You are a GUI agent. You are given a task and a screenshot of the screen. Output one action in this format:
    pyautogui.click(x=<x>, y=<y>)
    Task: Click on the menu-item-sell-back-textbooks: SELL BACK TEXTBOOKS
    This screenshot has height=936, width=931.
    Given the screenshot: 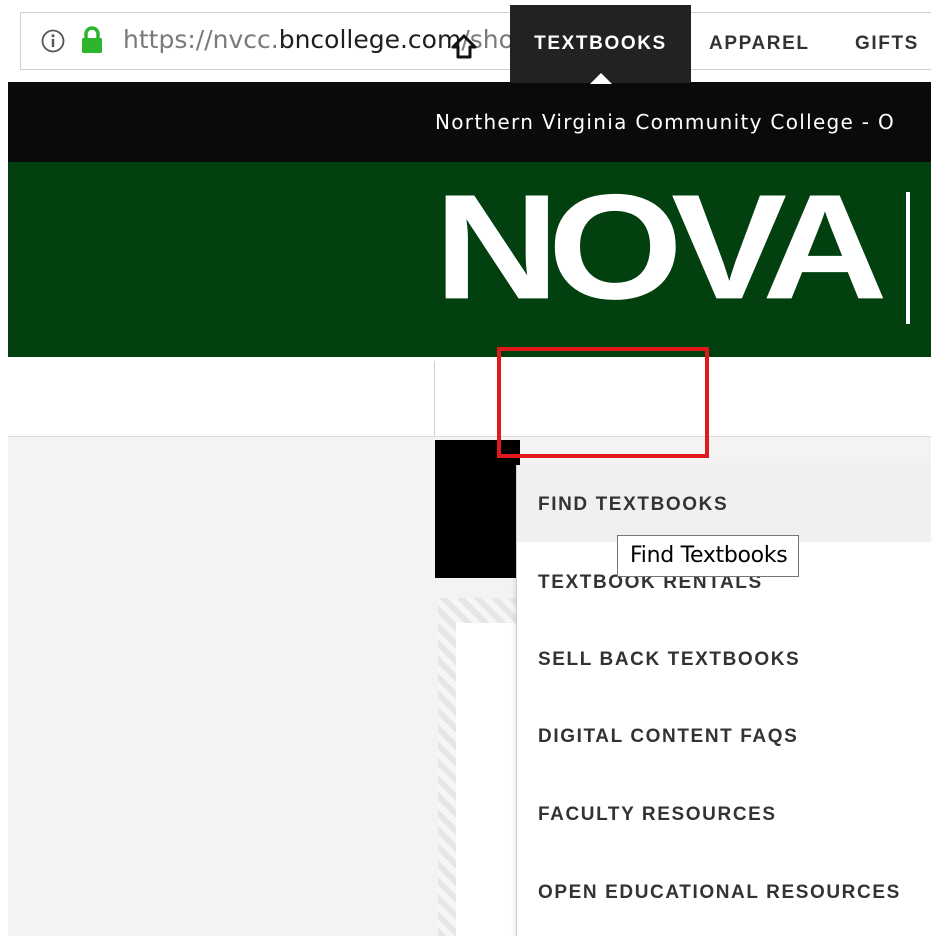 What is the action you would take?
    pyautogui.click(x=724, y=658)
    